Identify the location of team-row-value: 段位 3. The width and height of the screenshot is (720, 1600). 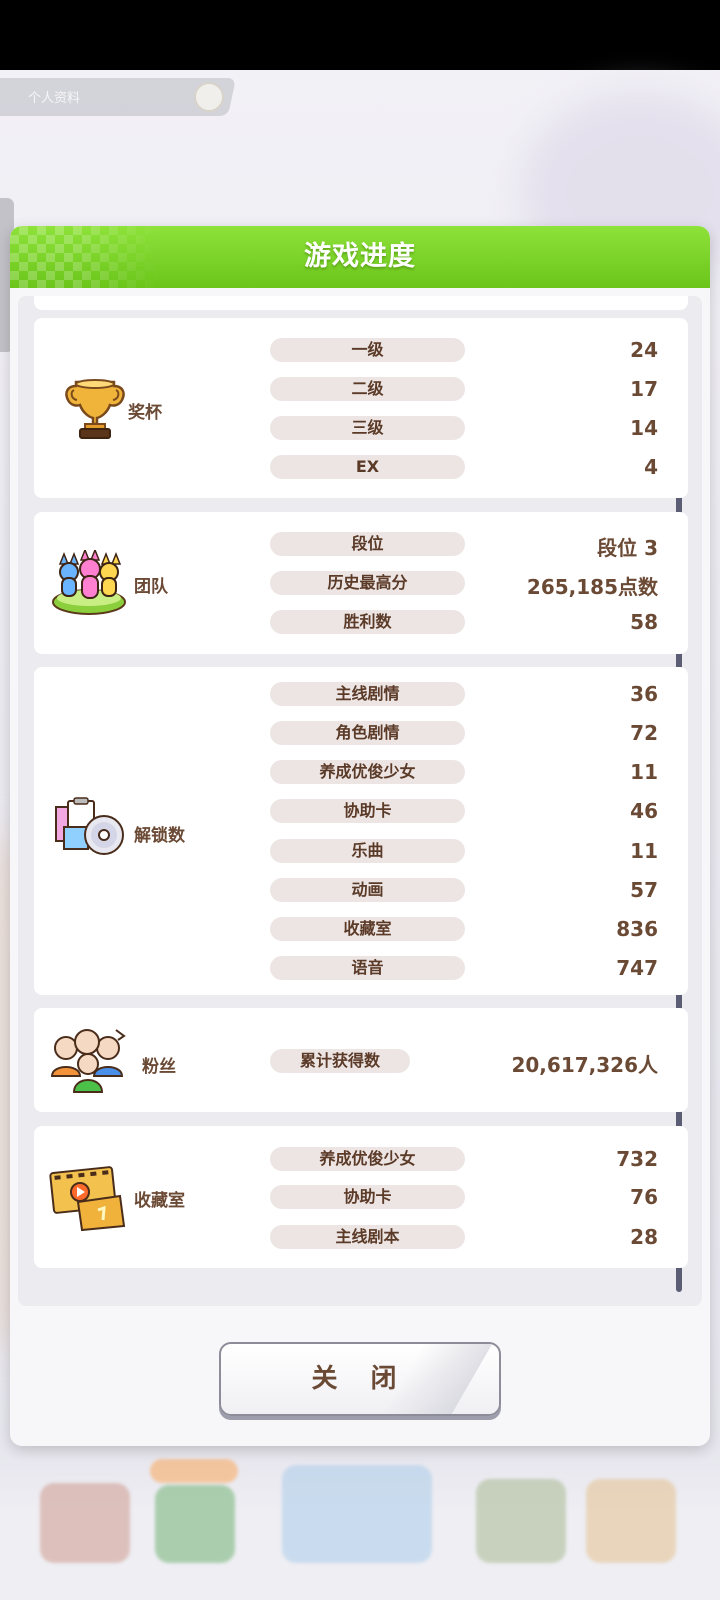
(627, 548).